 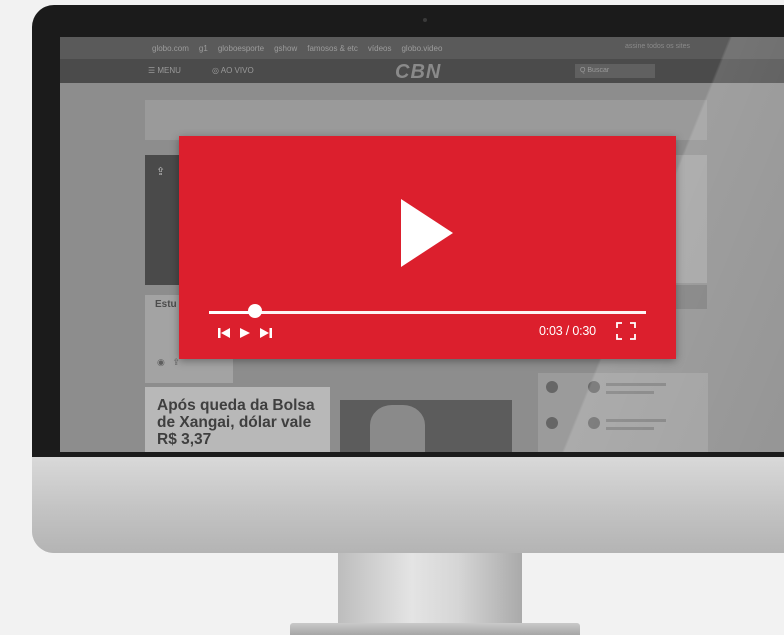 What do you see at coordinates (408, 505) in the screenshot?
I see `monitor-chin` at bounding box center [408, 505].